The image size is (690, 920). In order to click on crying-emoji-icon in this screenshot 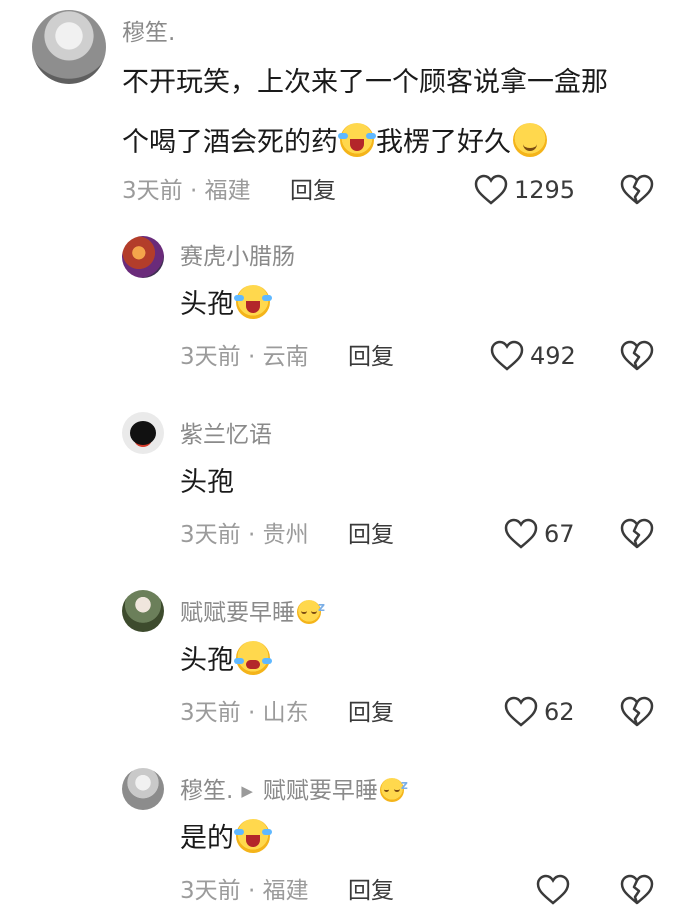, I will do `click(253, 658)`.